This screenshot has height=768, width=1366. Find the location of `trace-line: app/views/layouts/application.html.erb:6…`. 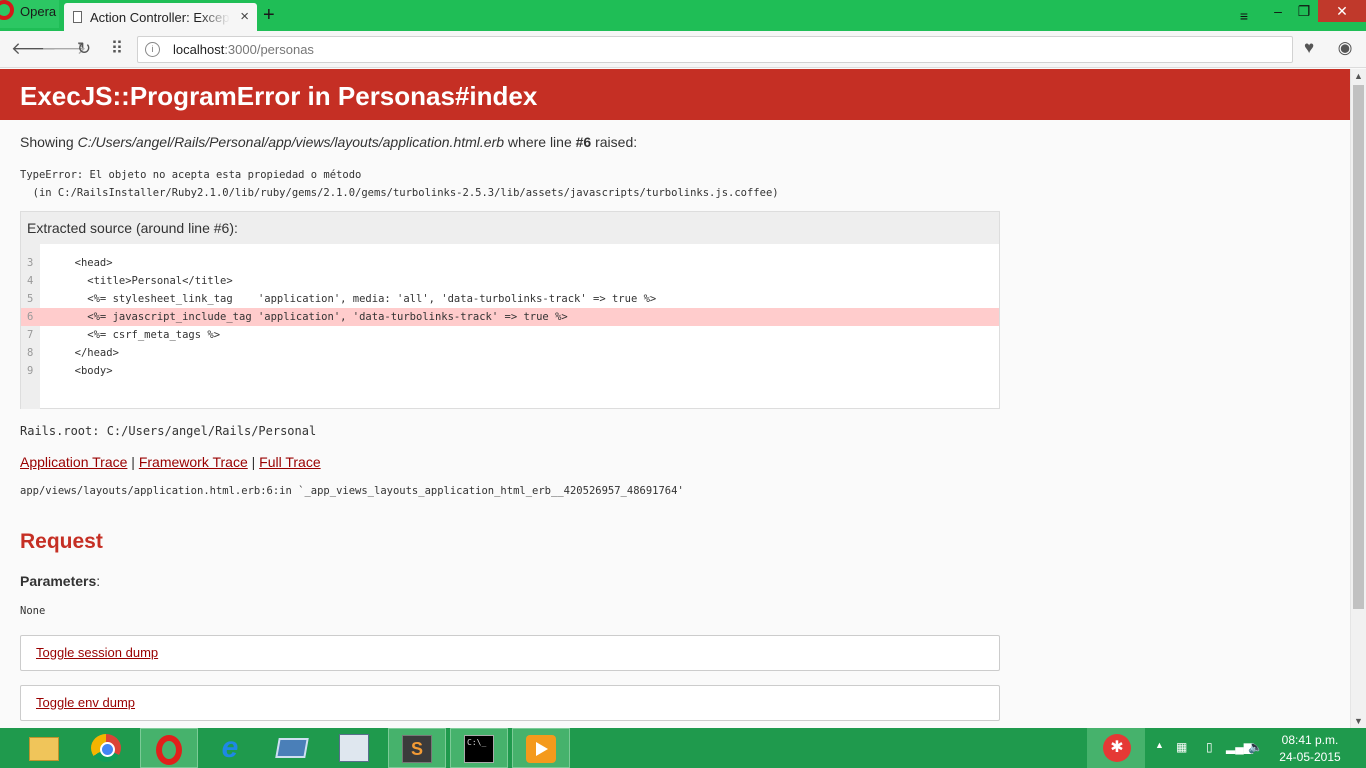

trace-line: app/views/layouts/application.html.erb:6… is located at coordinates (352, 491).